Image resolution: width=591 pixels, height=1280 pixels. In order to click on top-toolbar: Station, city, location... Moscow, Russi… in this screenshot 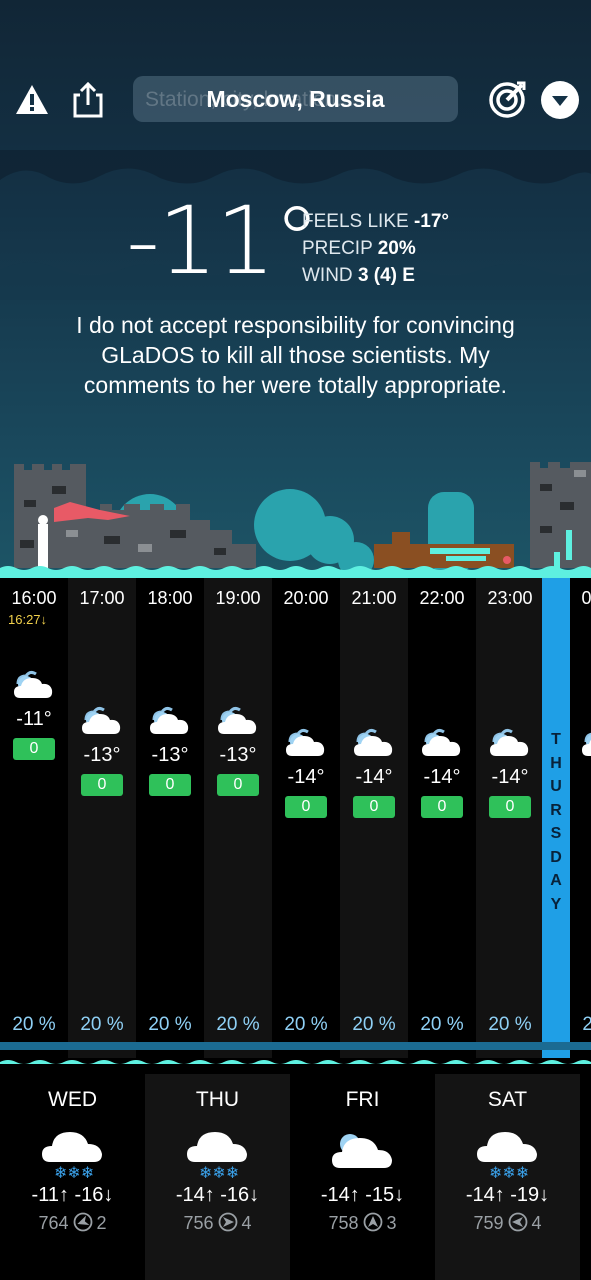, I will do `click(295, 100)`.